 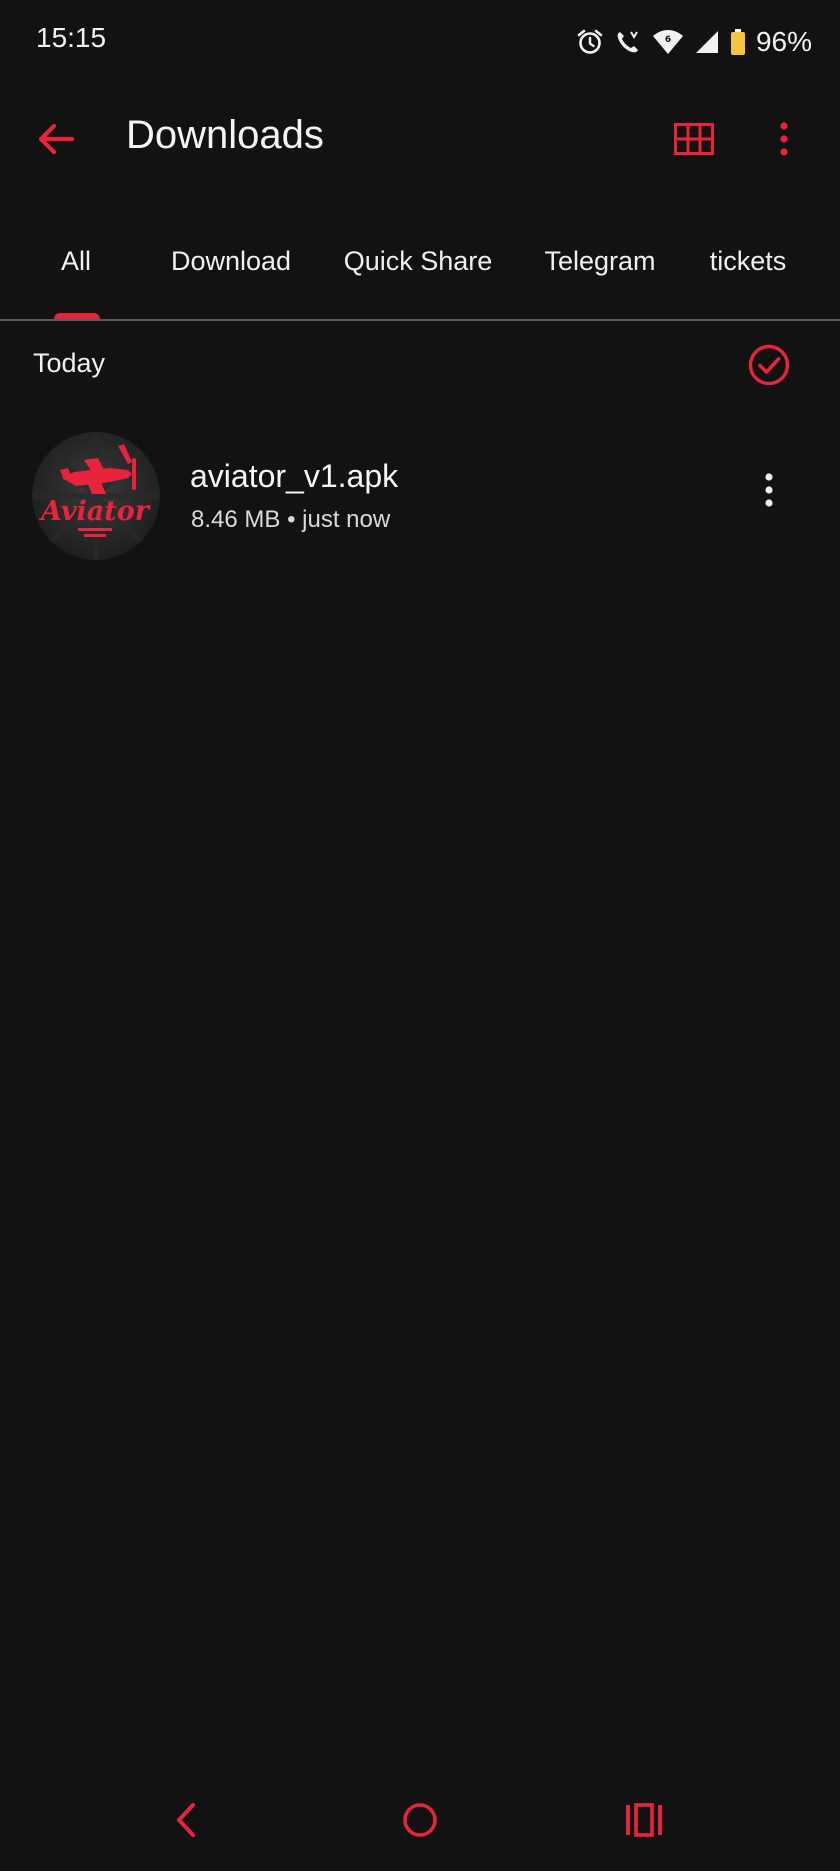 I want to click on nav-home-button, so click(x=420, y=1820).